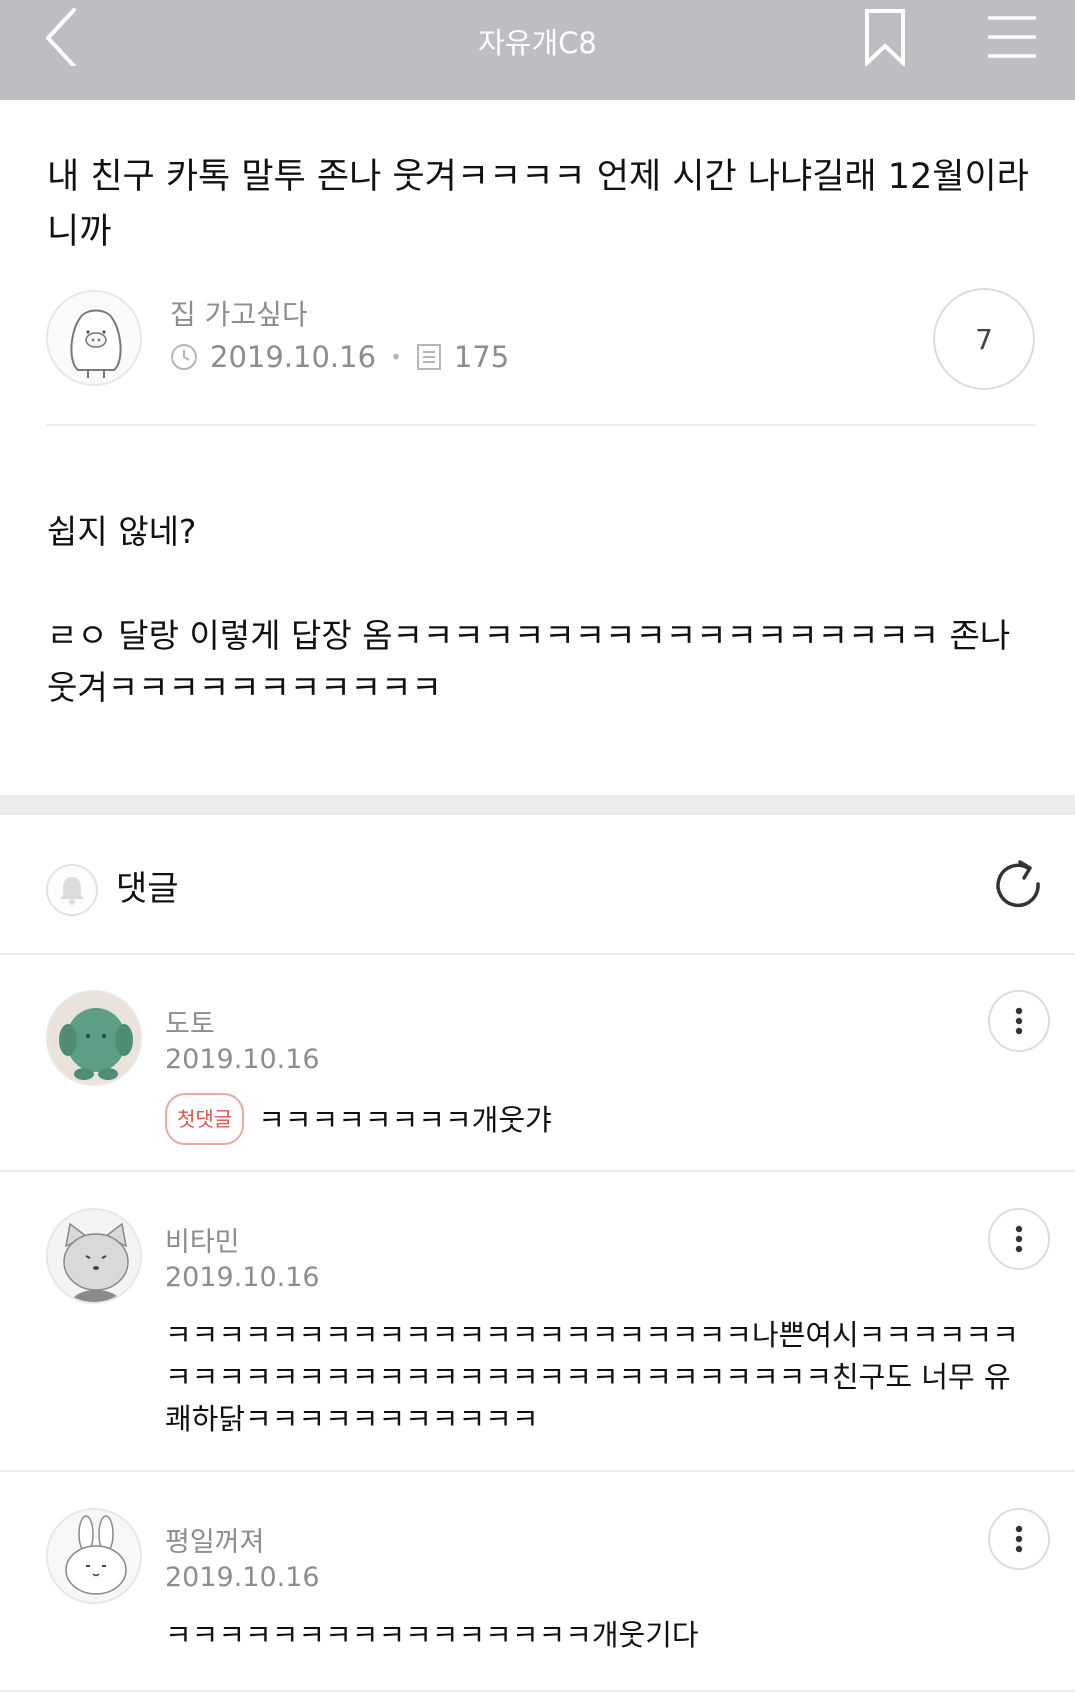 This screenshot has width=1075, height=1694. Describe the element at coordinates (122, 531) in the screenshot. I see `post-body-paragraph: 쉽지 않네?` at that location.